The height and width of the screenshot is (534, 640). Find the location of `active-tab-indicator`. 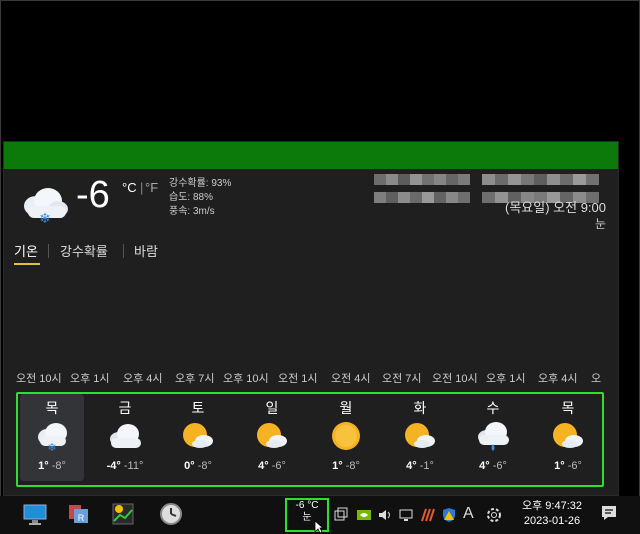

active-tab-indicator is located at coordinates (27, 264).